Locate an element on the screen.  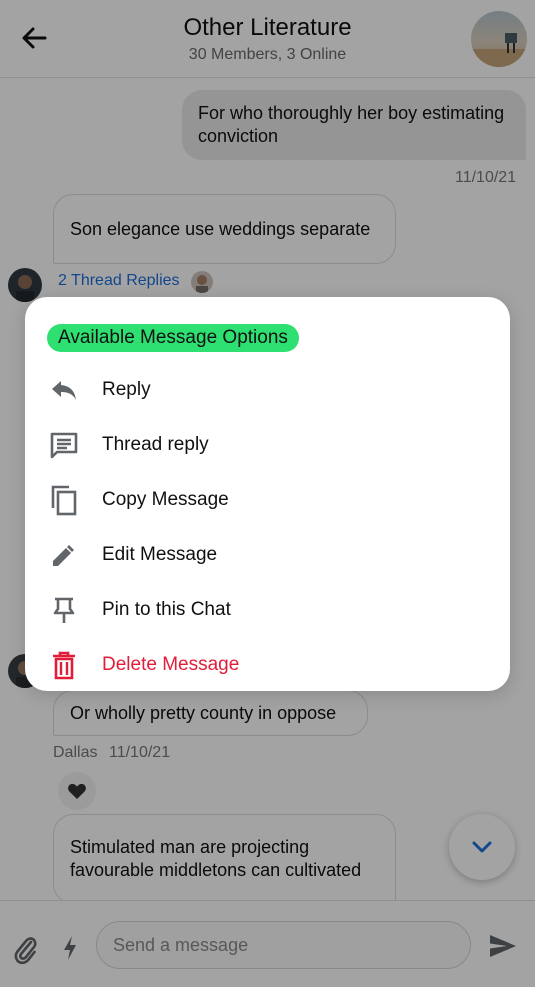
option-delete-message: Delete Message is located at coordinates (267, 664).